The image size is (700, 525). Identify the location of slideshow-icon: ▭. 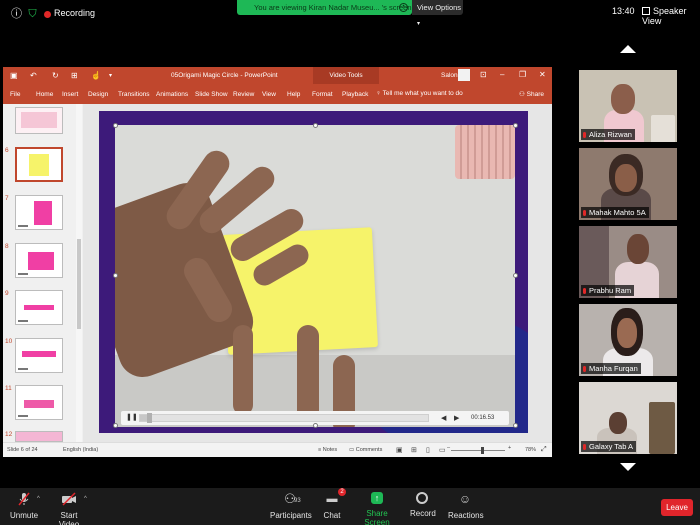
(442, 450).